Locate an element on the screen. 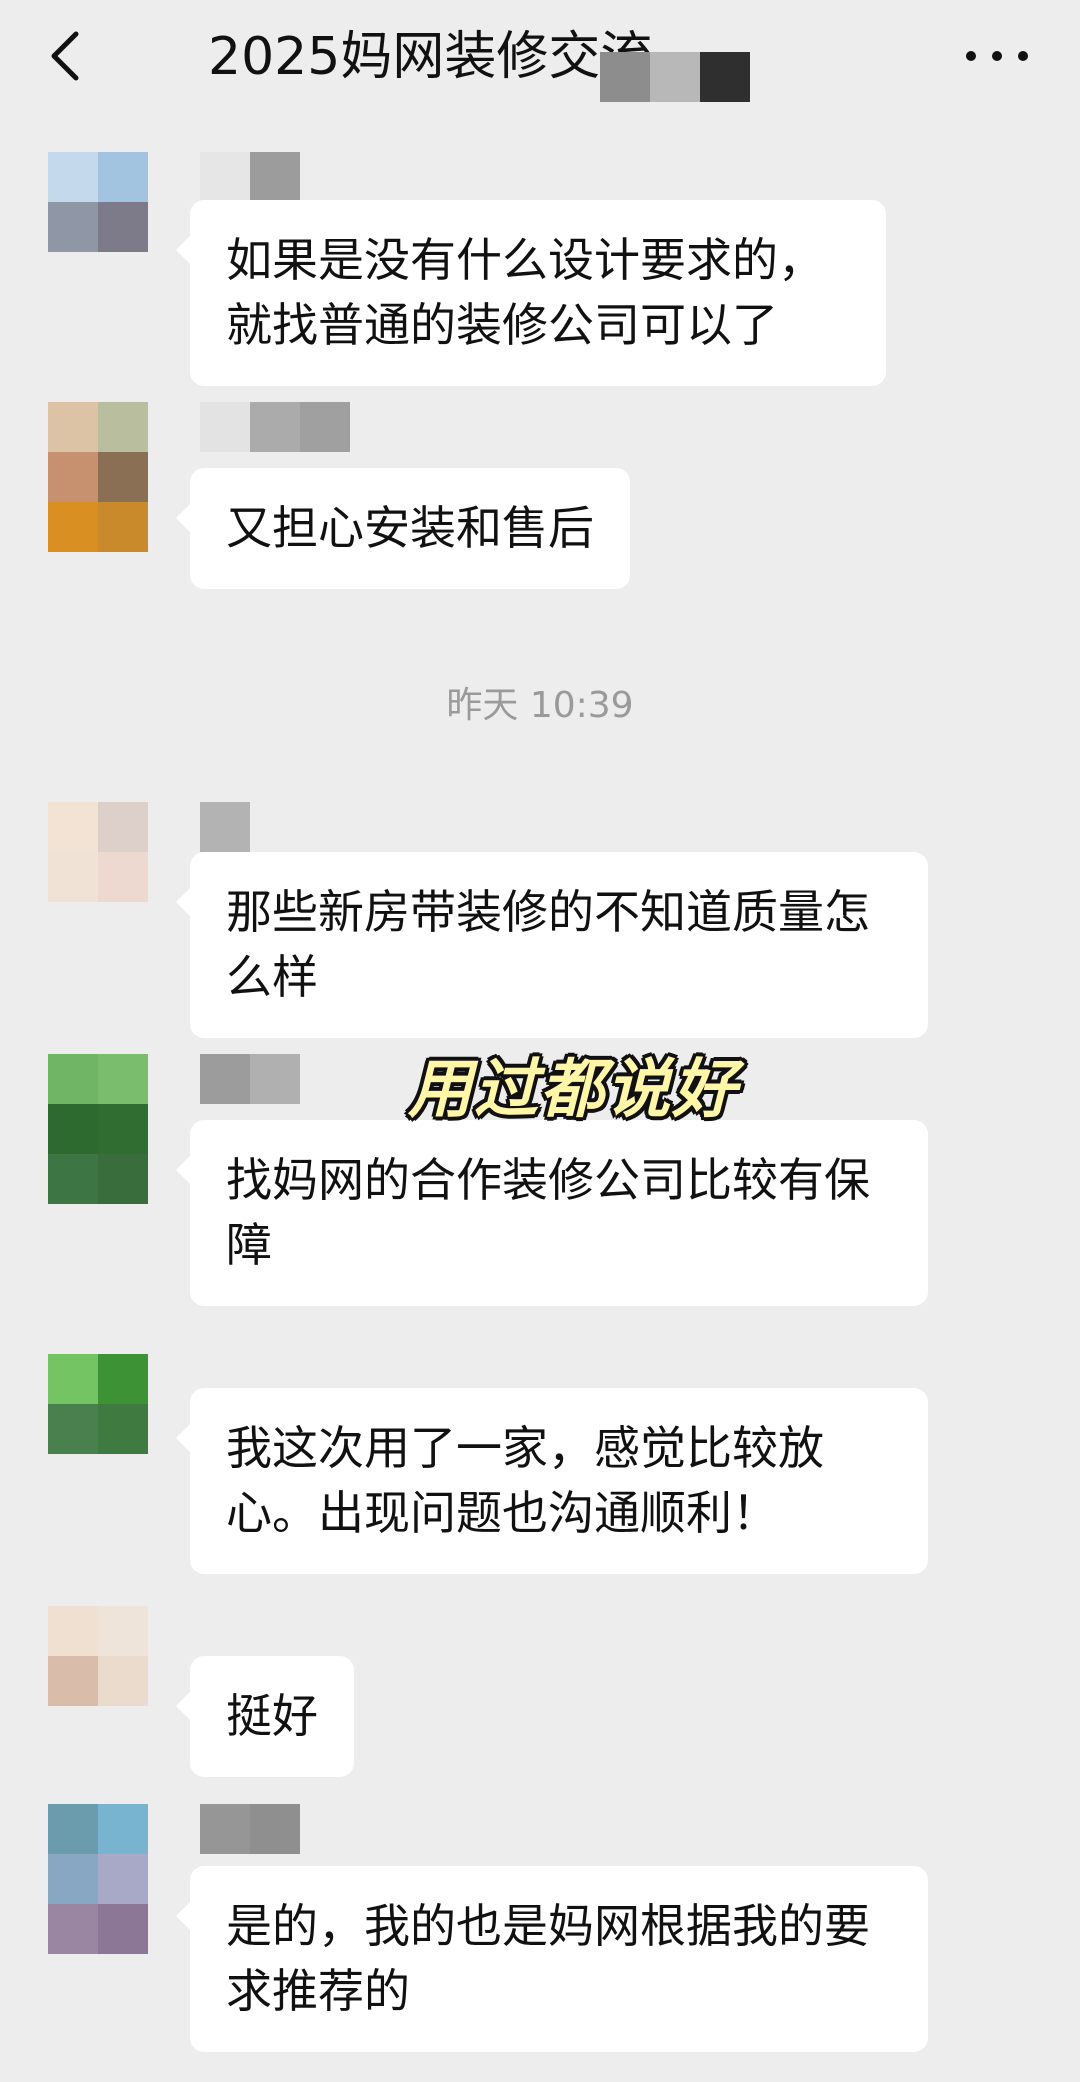 Image resolution: width=1080 pixels, height=2082 pixels. message-bubble: 我这次用了一家，感觉比较放心。出现问题也沟通顺利！ is located at coordinates (552, 1481).